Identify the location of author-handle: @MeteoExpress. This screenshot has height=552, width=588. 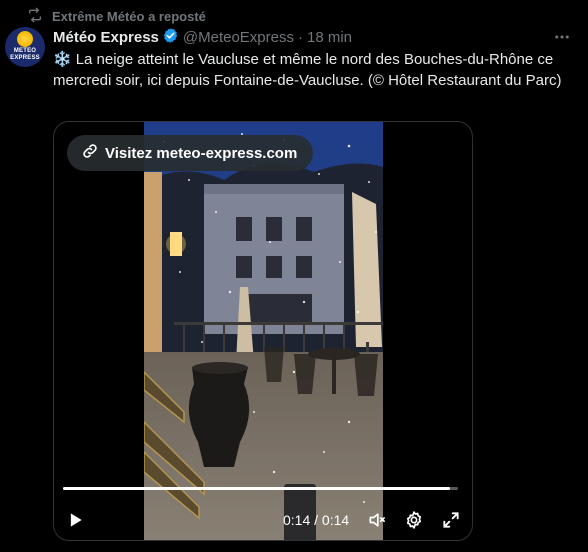
(238, 37).